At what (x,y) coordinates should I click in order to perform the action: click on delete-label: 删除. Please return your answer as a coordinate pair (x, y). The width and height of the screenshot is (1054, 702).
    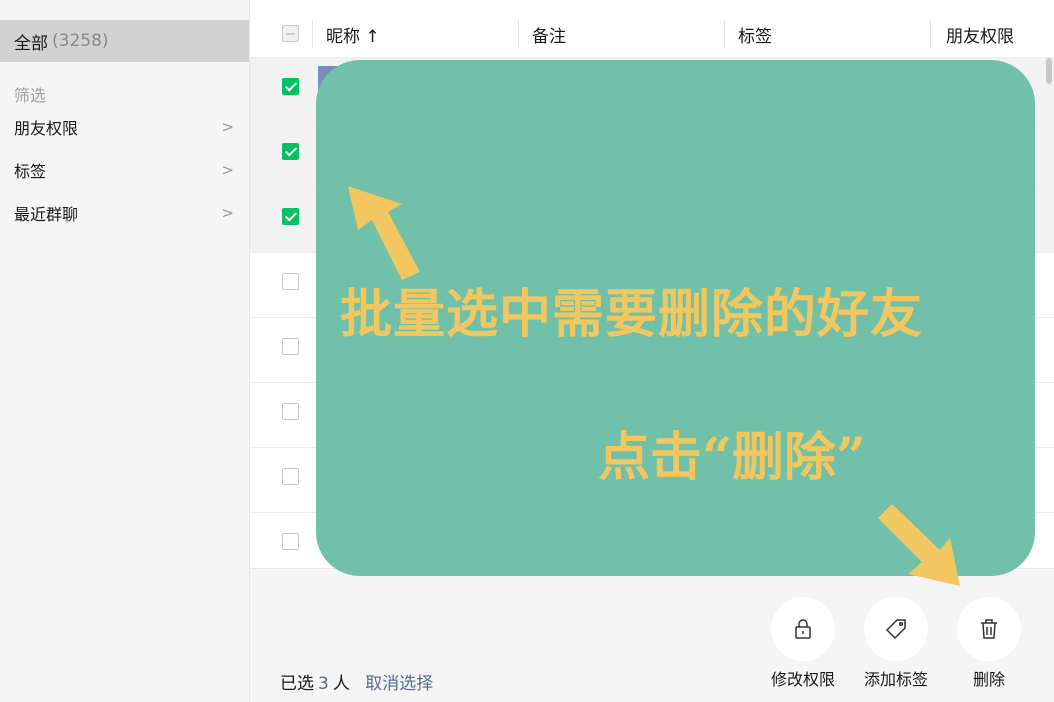
    Looking at the image, I should click on (988, 679).